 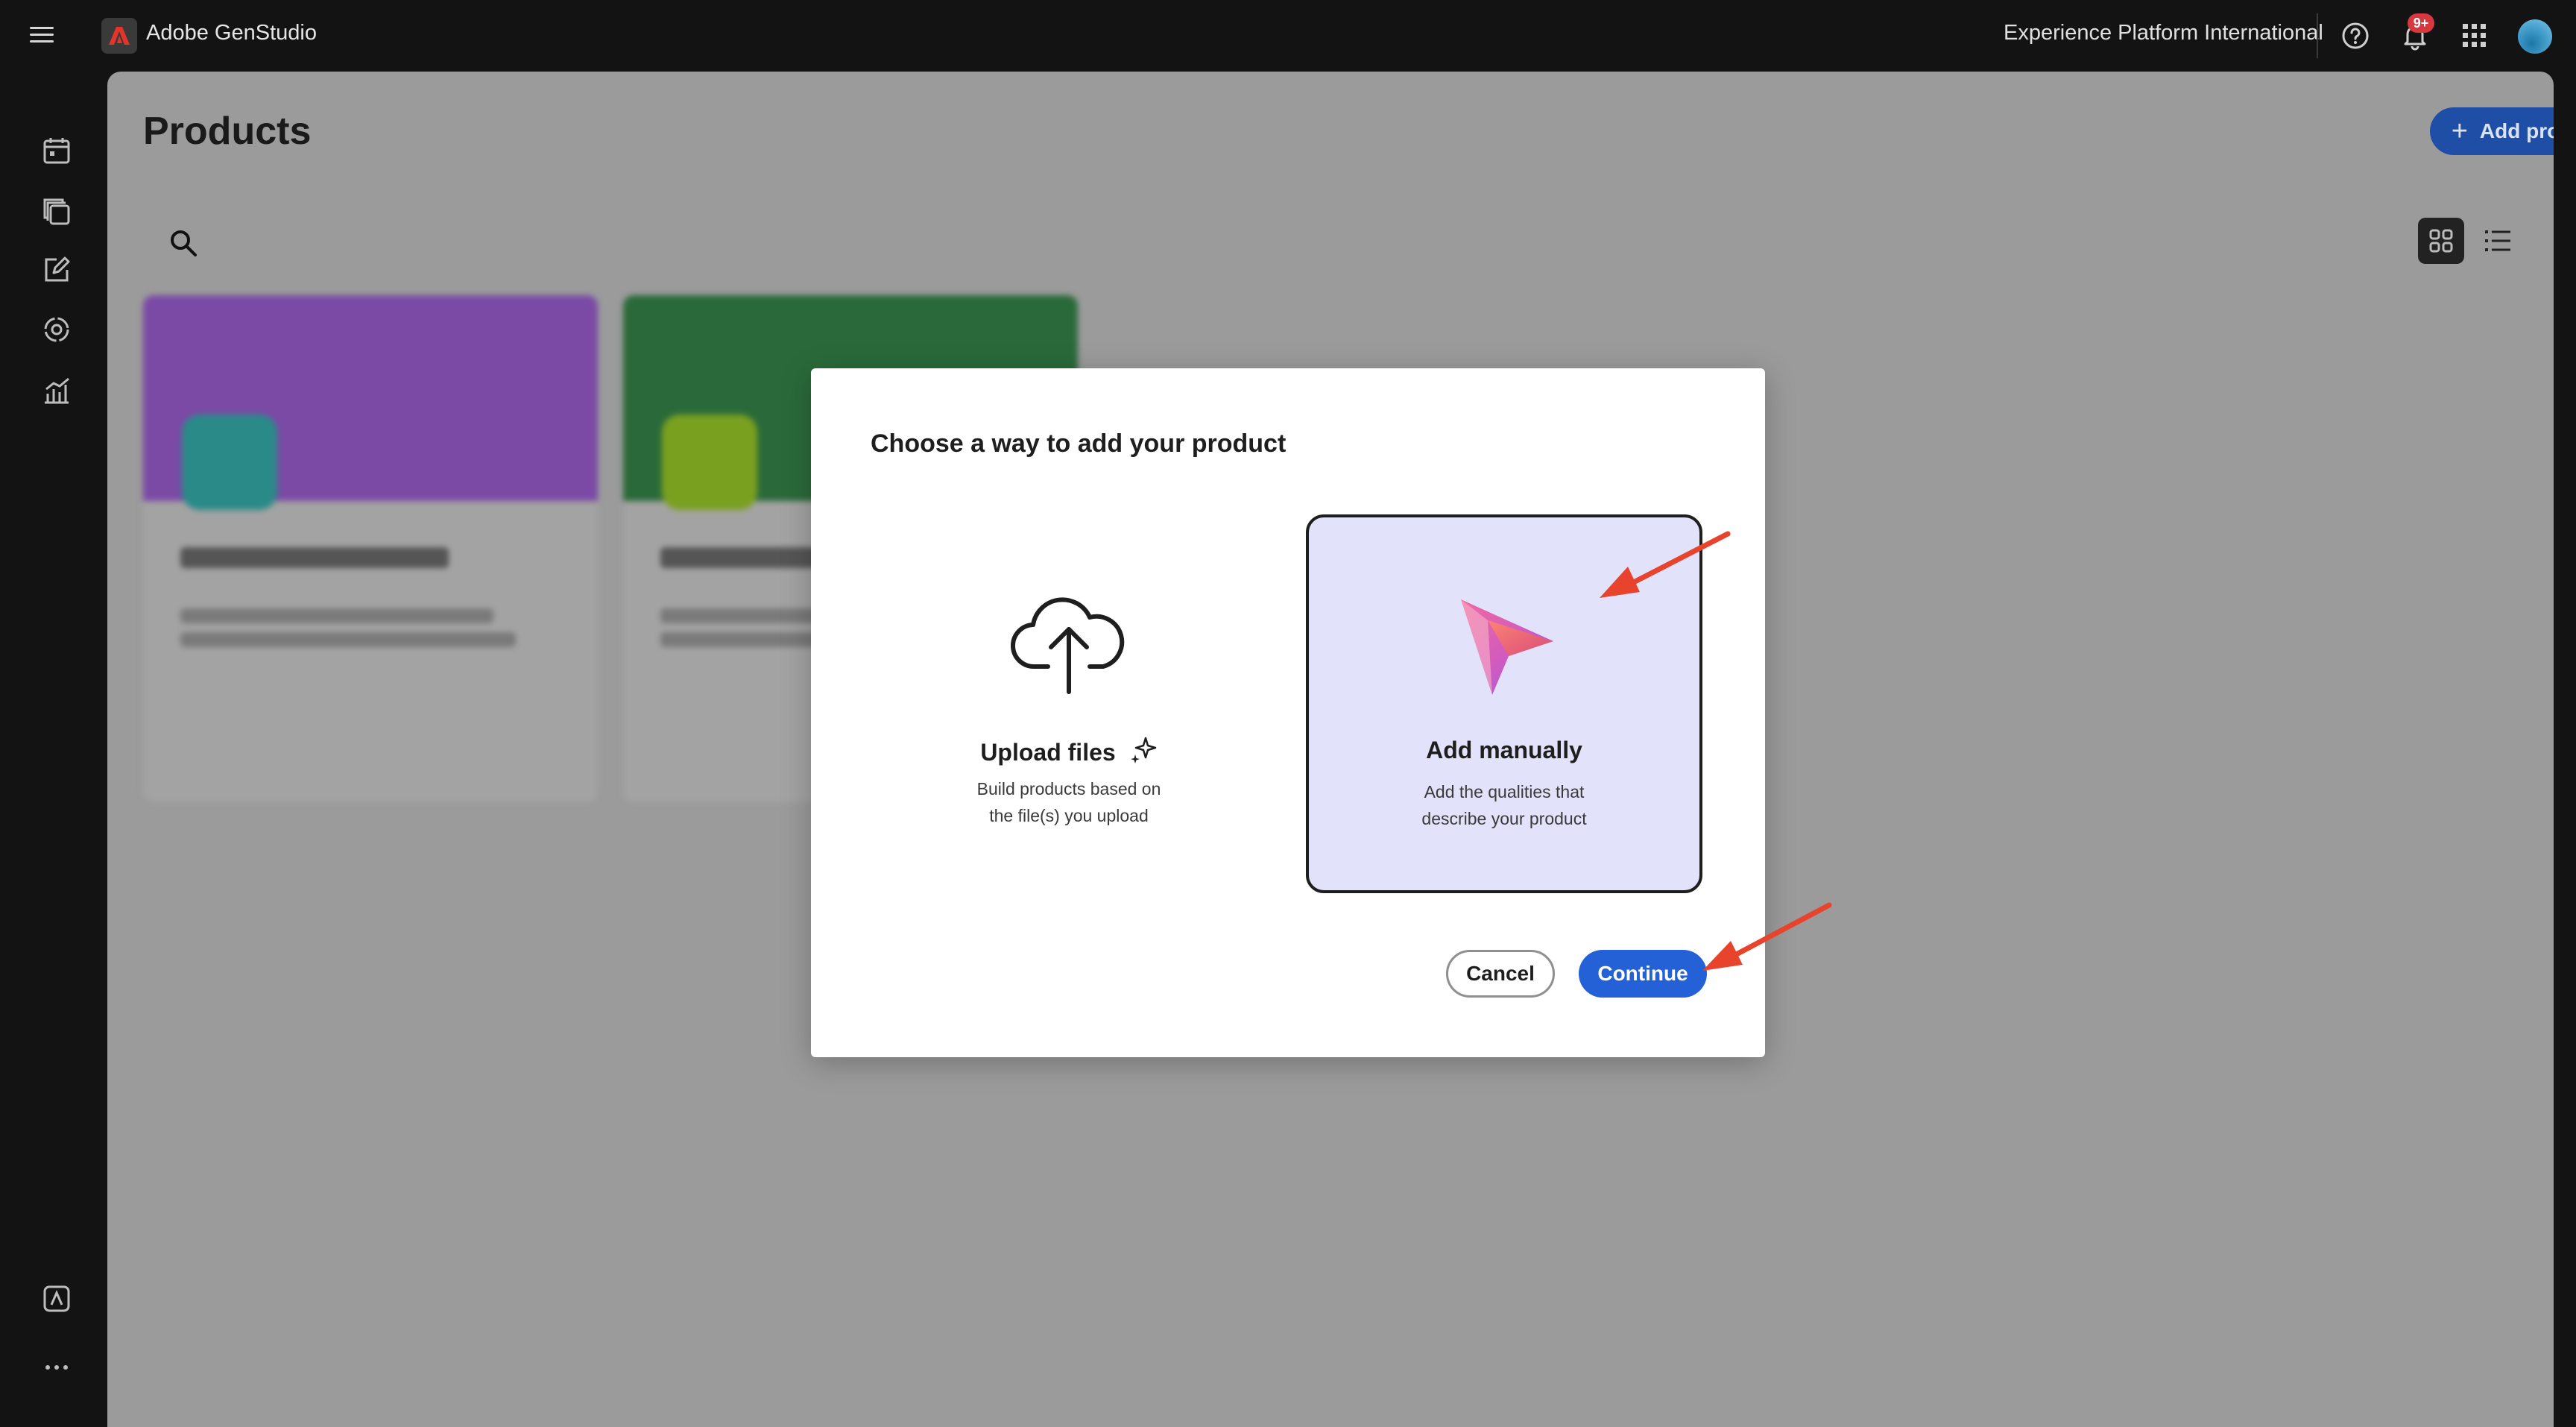 What do you see at coordinates (2475, 36) in the screenshot?
I see `apps-grid-icon` at bounding box center [2475, 36].